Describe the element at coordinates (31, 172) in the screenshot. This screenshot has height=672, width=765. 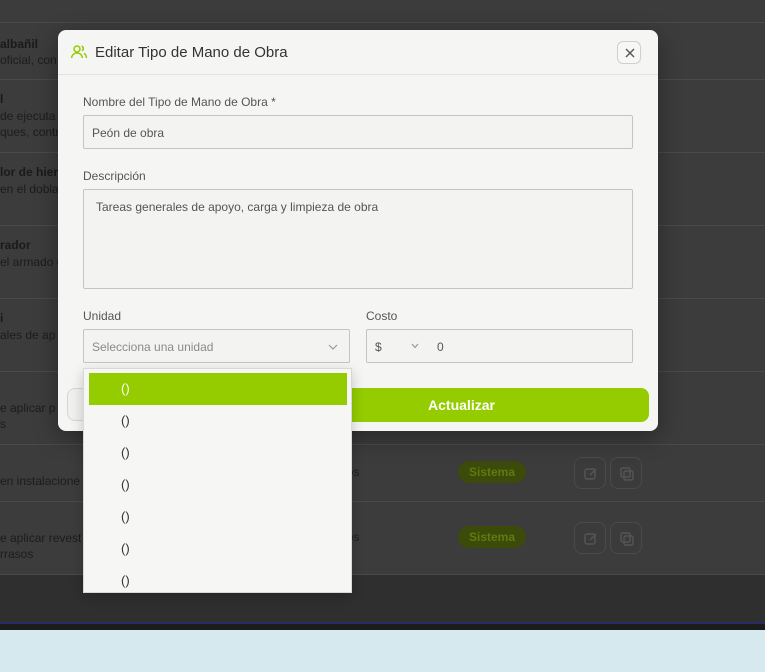
I see `row-title: lor de hierr` at that location.